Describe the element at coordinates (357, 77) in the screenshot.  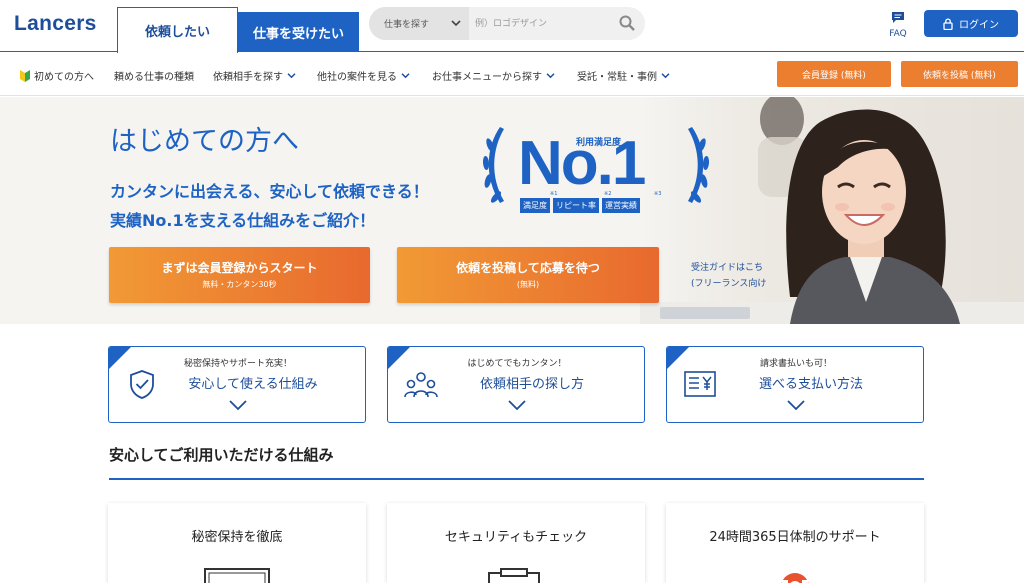
I see `nav-other-projects-label: 他社の案件を見る` at that location.